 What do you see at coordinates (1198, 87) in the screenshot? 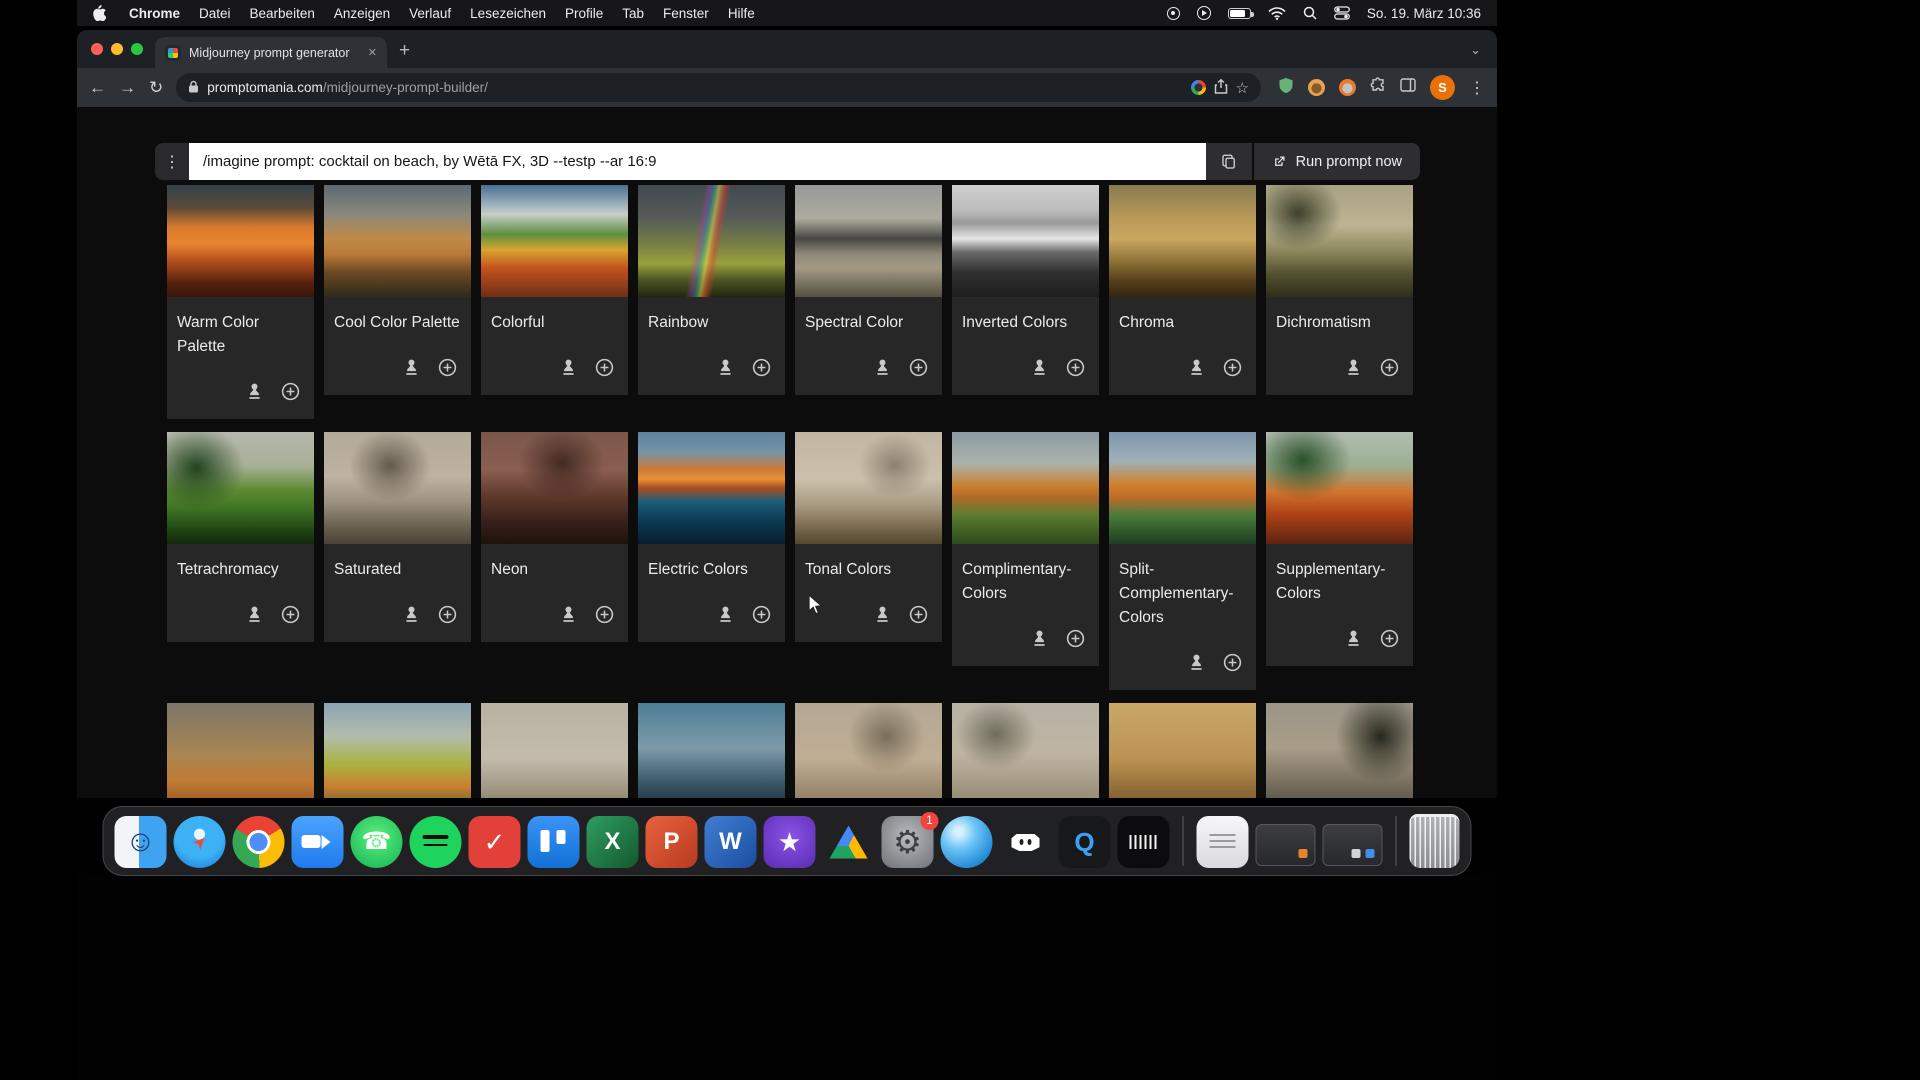
I see `google-icon` at bounding box center [1198, 87].